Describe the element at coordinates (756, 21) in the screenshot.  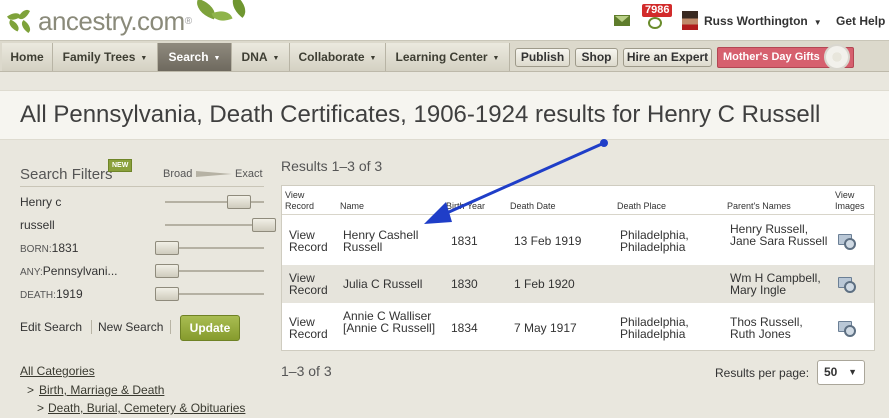
I see `user-name: Russ Worthington` at that location.